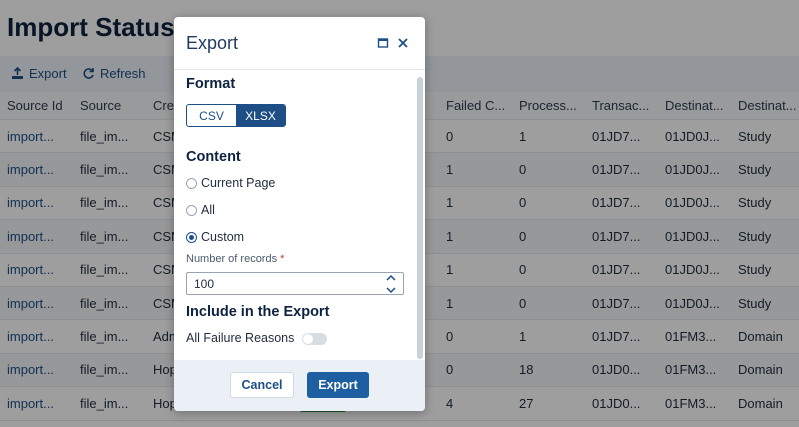  I want to click on failure-reasons-toggle, so click(314, 339).